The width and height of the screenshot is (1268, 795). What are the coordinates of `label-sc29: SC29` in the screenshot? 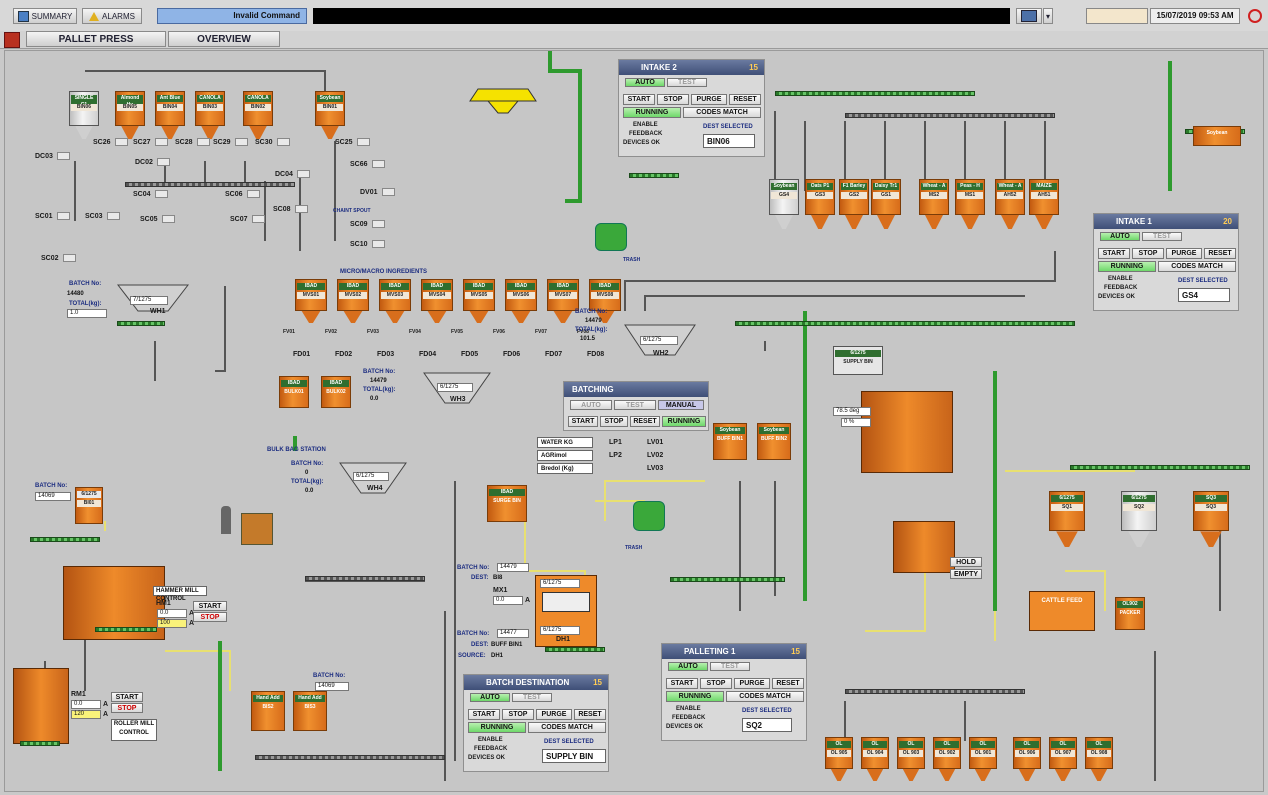 It's located at (222, 142).